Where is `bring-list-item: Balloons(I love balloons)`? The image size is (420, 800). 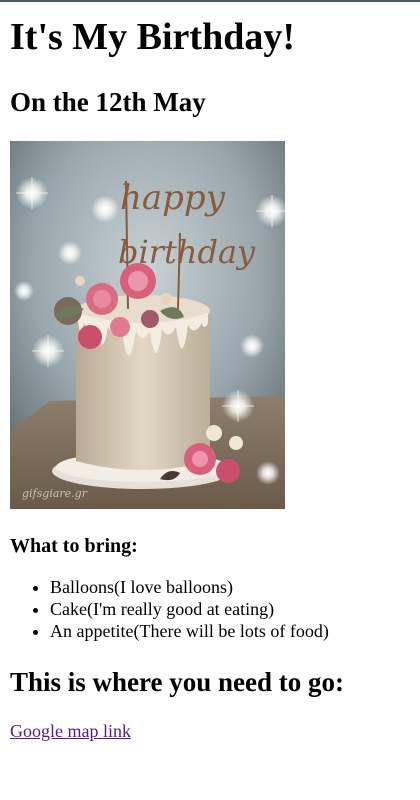
bring-list-item: Balloons(I love balloons) is located at coordinates (230, 587).